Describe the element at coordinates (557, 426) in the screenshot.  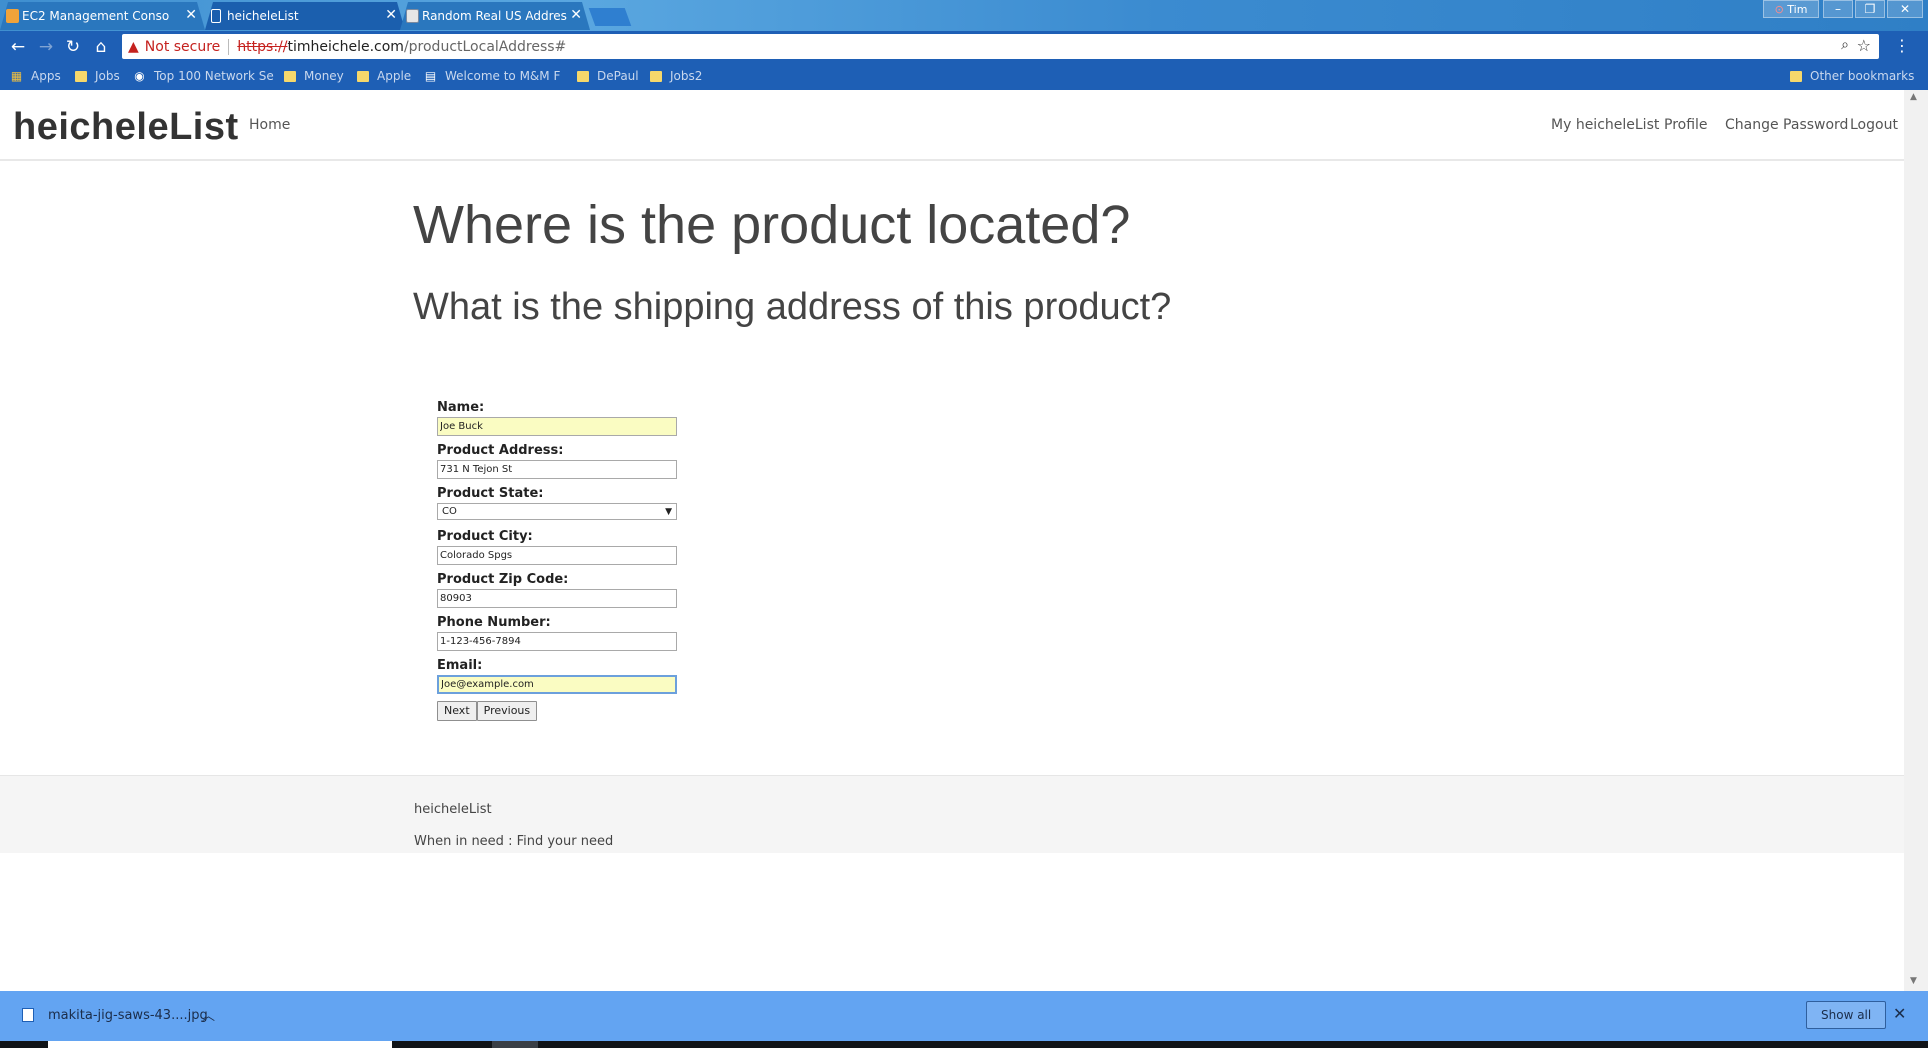
I see `name-field` at that location.